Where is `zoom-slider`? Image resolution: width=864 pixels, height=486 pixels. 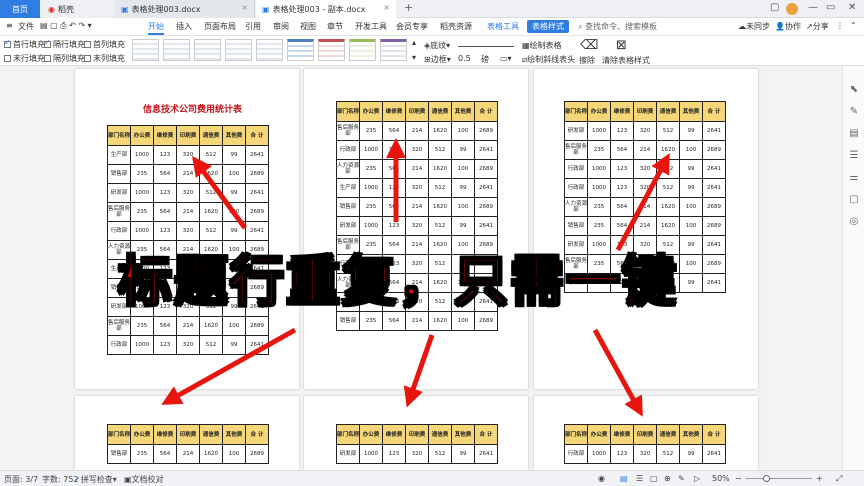 zoom-slider is located at coordinates (779, 478).